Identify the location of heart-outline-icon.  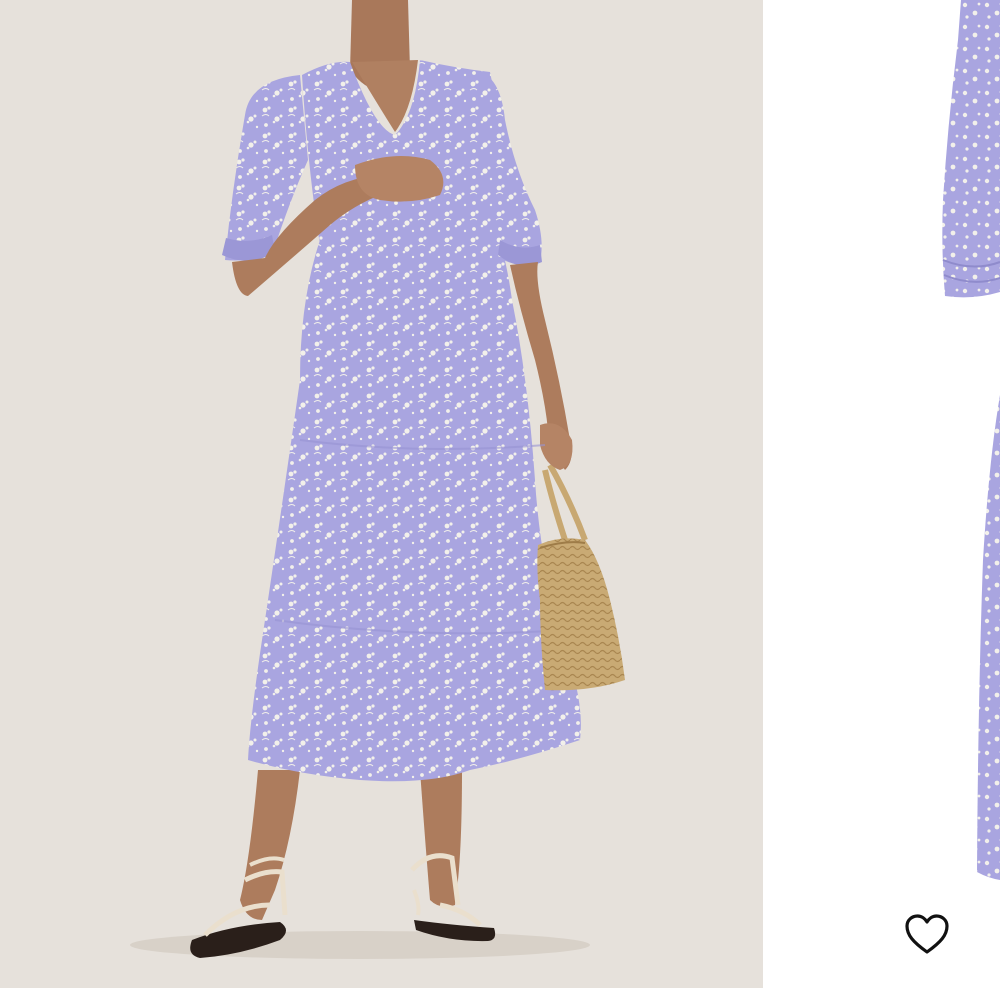
(927, 934).